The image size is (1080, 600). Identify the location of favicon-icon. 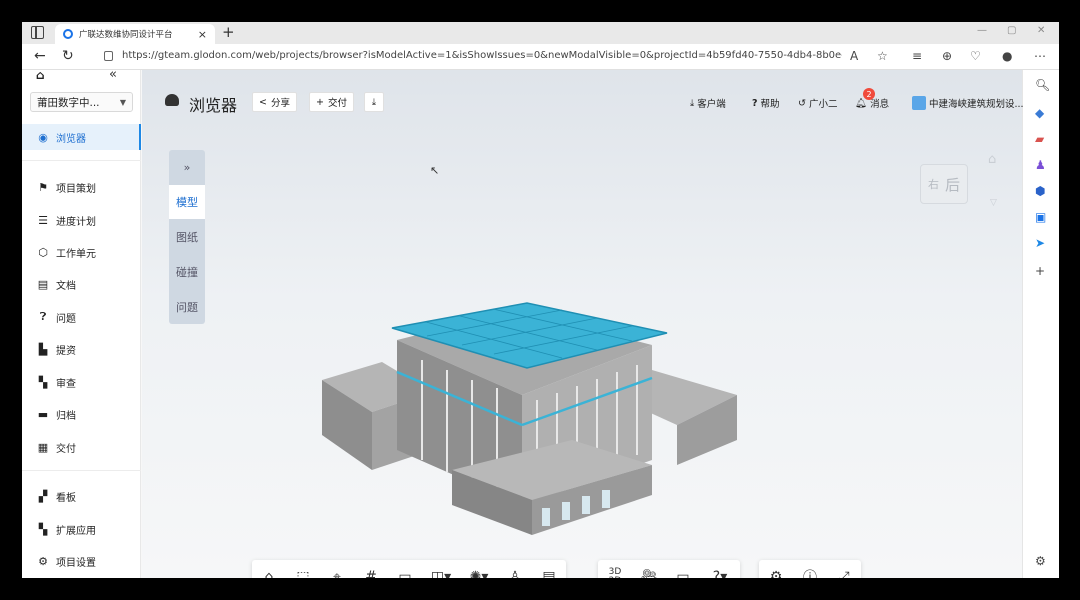
(68, 34).